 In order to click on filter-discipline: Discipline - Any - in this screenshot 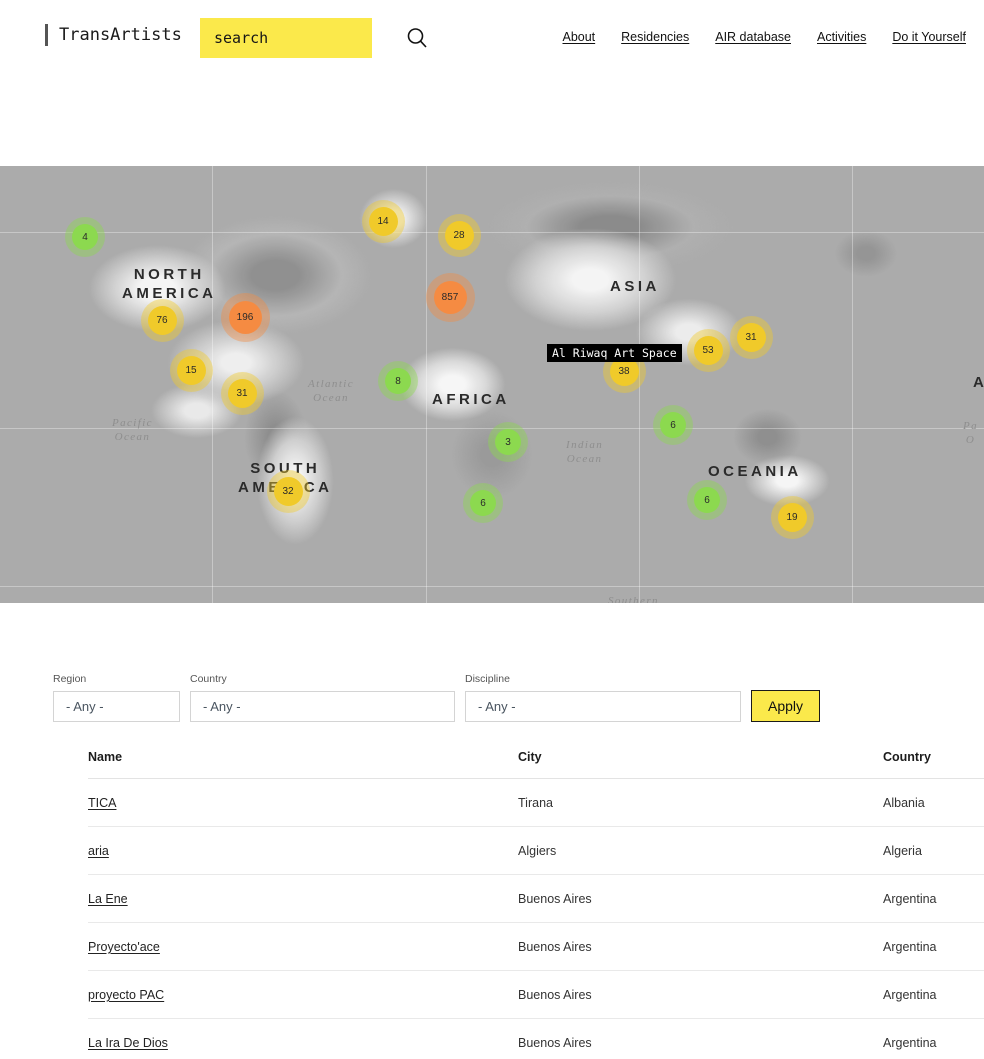, I will do `click(603, 697)`.